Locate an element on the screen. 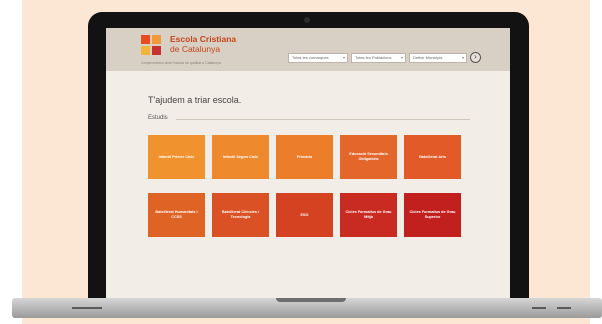  section-divider is located at coordinates (323, 119).